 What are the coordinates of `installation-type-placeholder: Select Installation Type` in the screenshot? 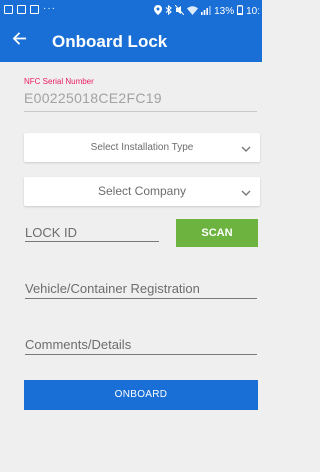 It's located at (142, 147).